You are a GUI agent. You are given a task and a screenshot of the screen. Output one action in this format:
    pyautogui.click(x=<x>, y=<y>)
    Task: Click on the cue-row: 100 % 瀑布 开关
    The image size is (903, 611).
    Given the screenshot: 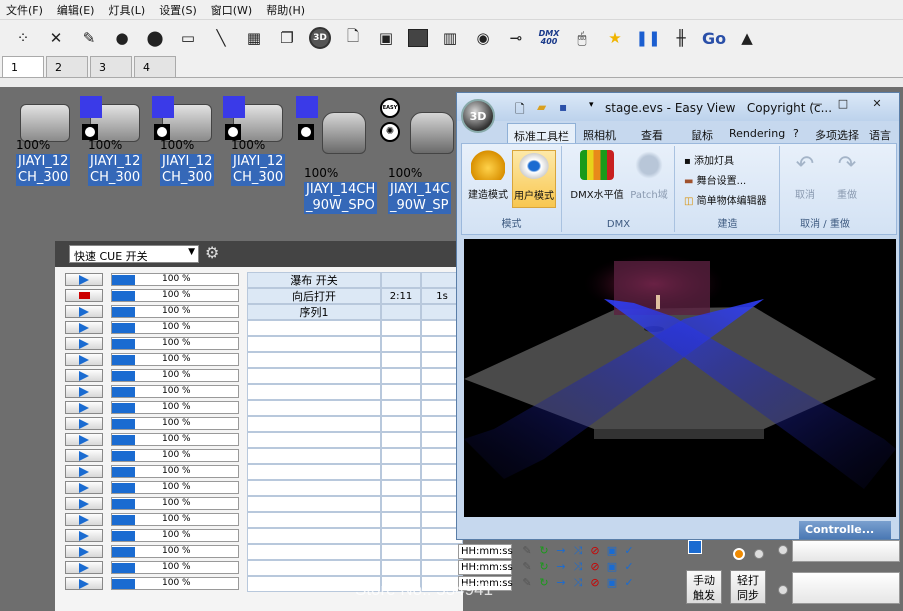 What is the action you would take?
    pyautogui.click(x=259, y=280)
    